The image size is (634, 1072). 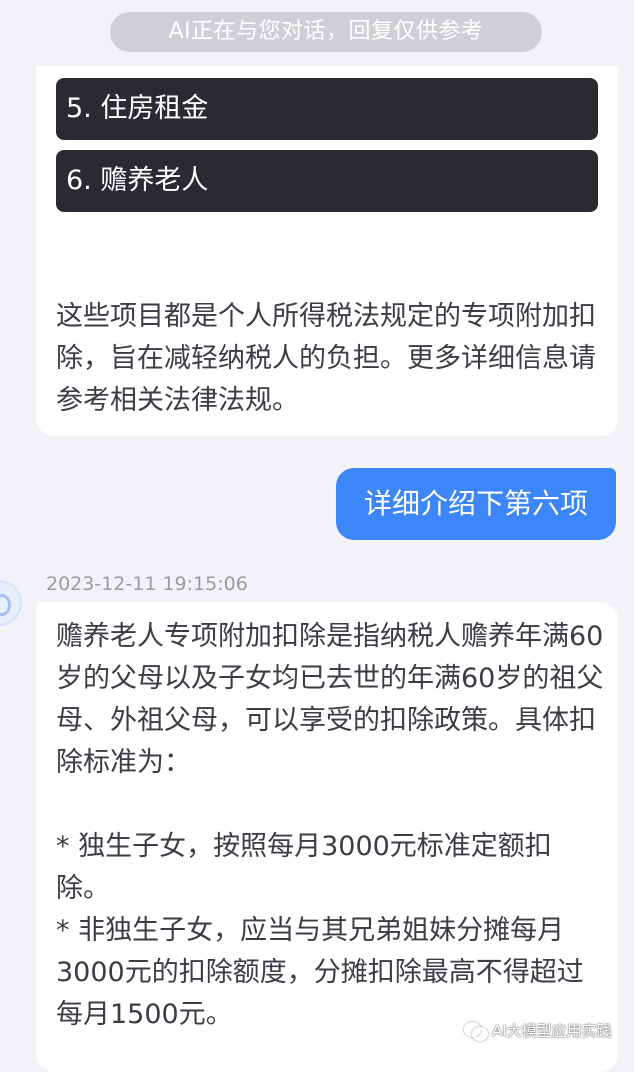 What do you see at coordinates (327, 109) in the screenshot?
I see `list-item-housing-rent: 5. 住房租金` at bounding box center [327, 109].